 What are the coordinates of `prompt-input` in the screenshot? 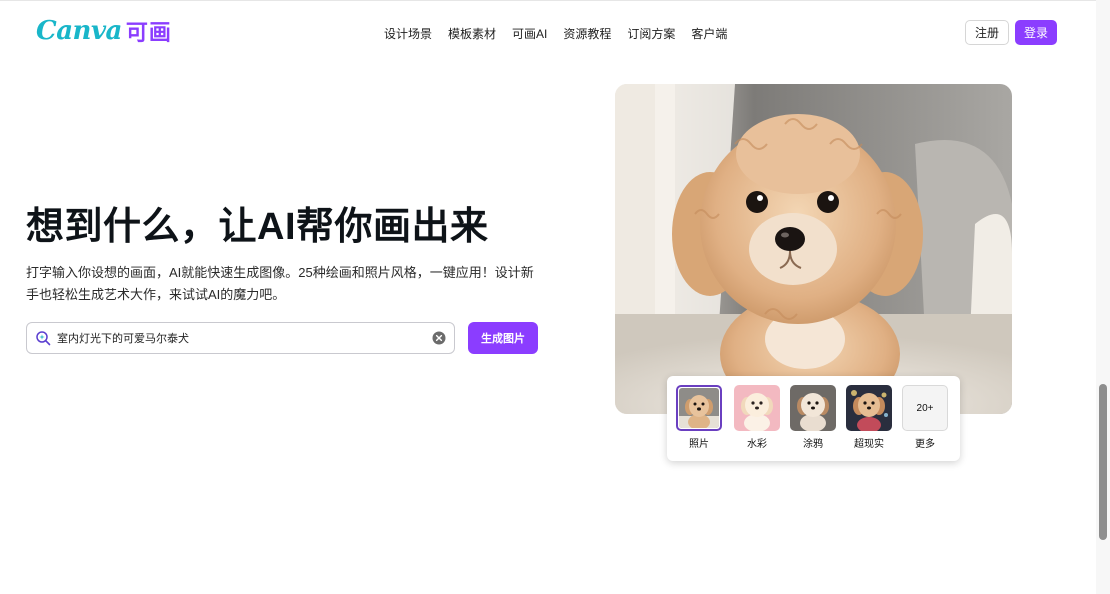 It's located at (242, 338).